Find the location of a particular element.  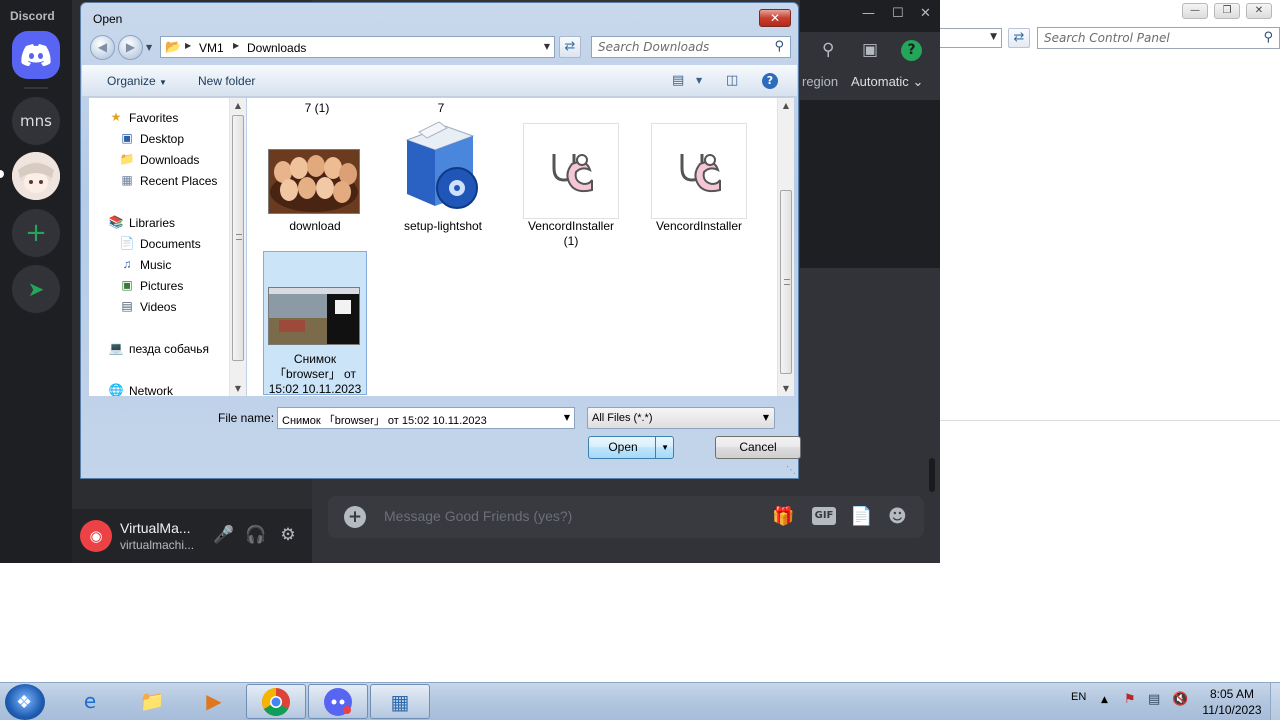

show-hidden-icons-chevron: ▲ is located at coordinates (1104, 700).